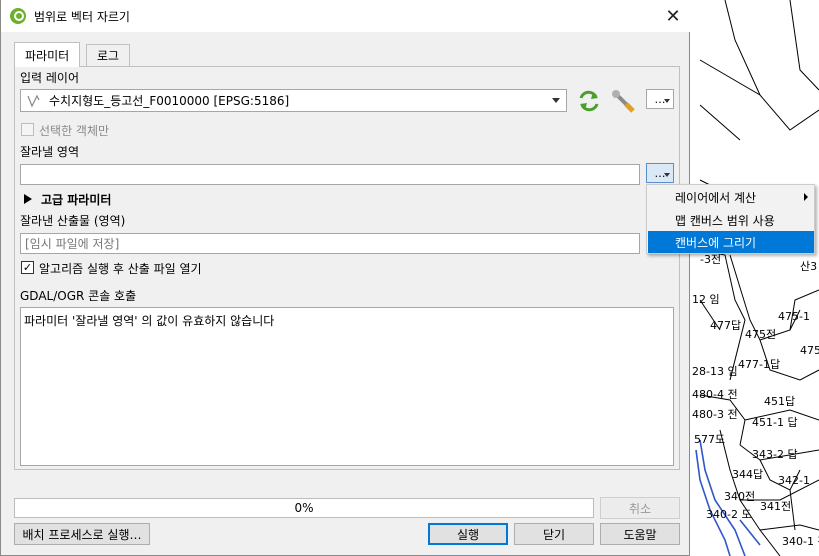 The width and height of the screenshot is (819, 556). What do you see at coordinates (293, 100) in the screenshot?
I see `input-layer-combobox: 수치지형도_등고선_F0010000 [EPSG:5186]` at bounding box center [293, 100].